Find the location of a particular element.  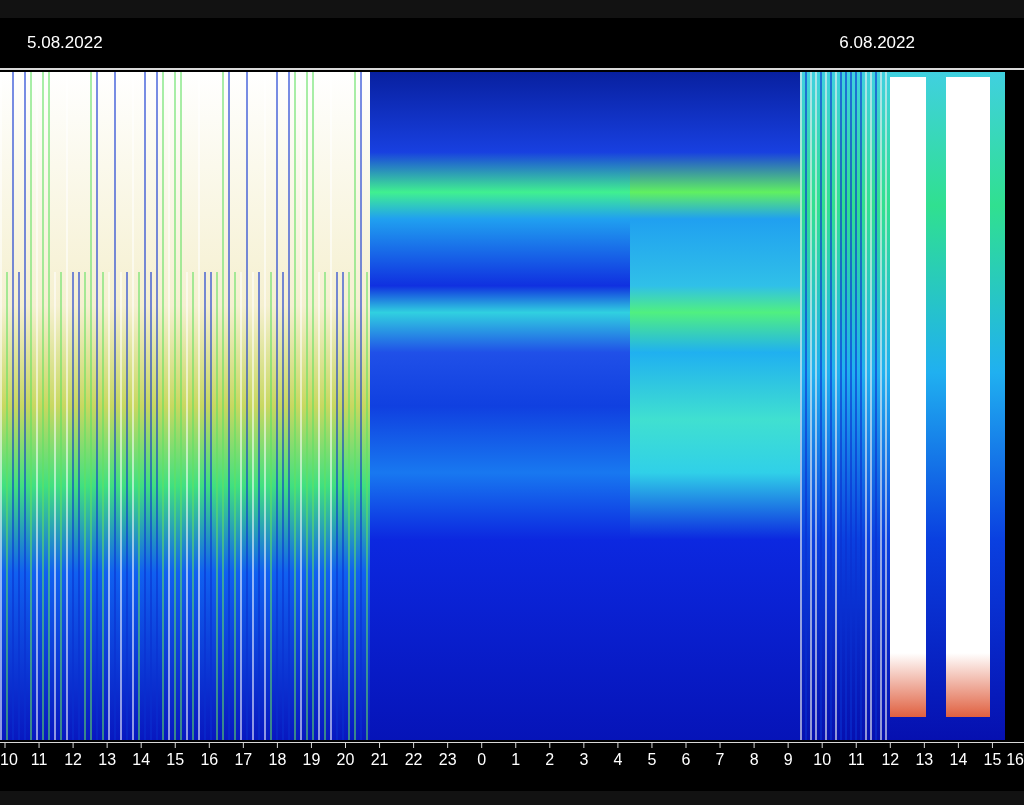

hour-label: 5 is located at coordinates (652, 759).